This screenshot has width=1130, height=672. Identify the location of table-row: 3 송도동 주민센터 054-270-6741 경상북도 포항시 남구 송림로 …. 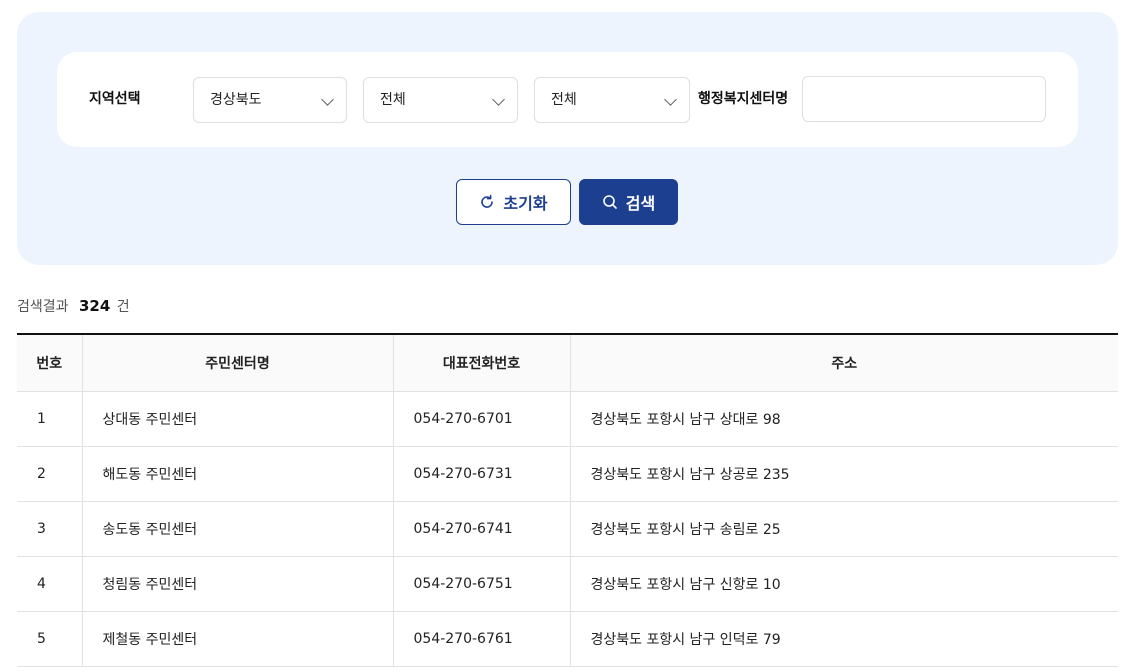
(567, 529).